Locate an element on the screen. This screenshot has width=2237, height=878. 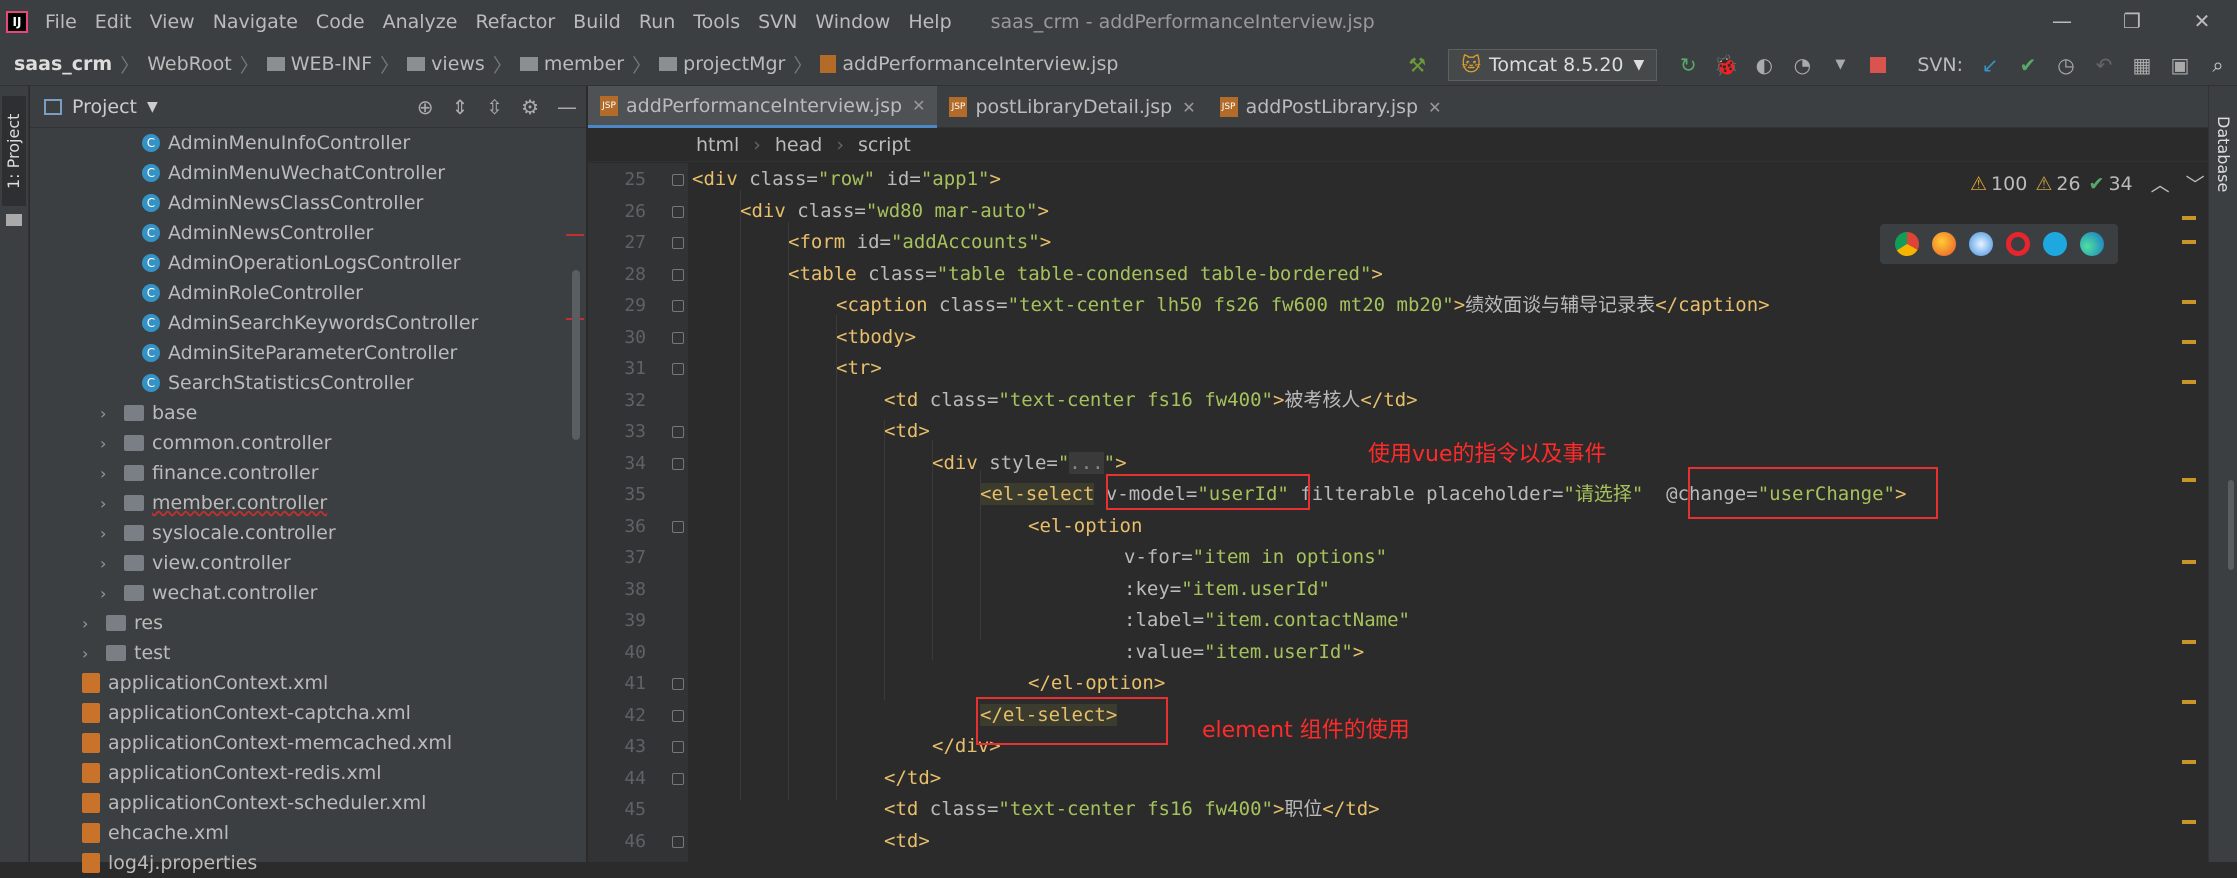
code-line: <el-option is located at coordinates (1085, 527).